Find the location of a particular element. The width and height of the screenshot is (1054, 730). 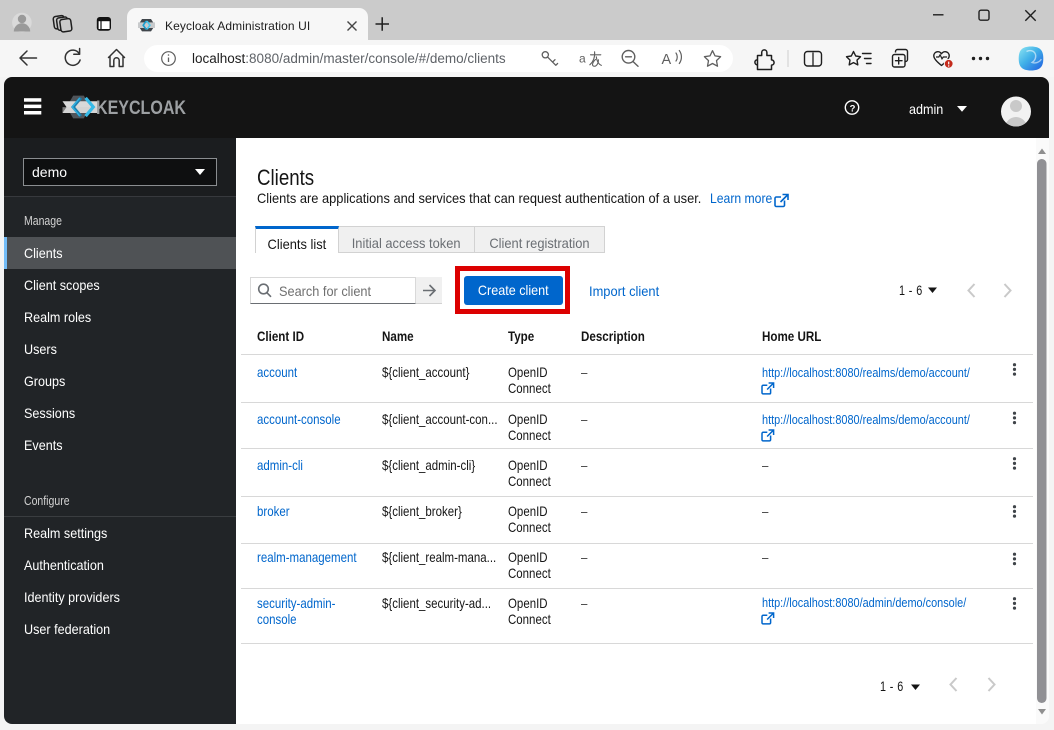

svg-text: a is located at coordinates (582, 59).